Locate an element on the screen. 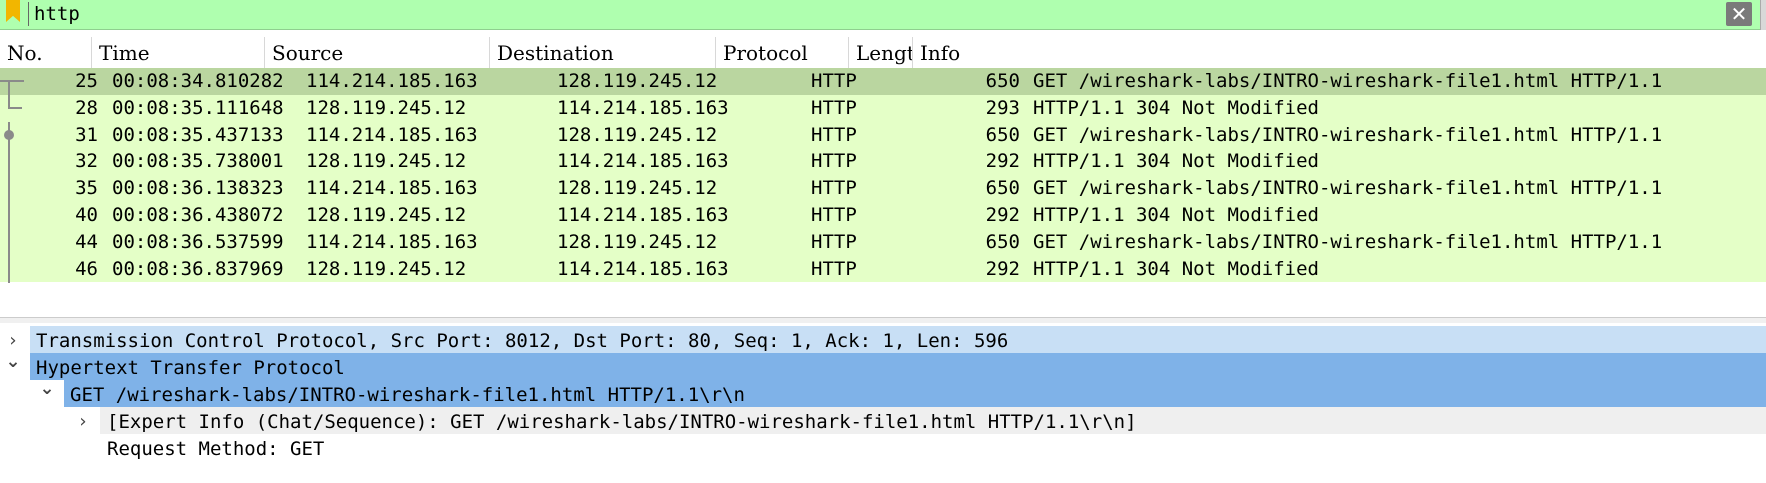  detail-item-label: Hypertext Transfer Protocol is located at coordinates (190, 367).